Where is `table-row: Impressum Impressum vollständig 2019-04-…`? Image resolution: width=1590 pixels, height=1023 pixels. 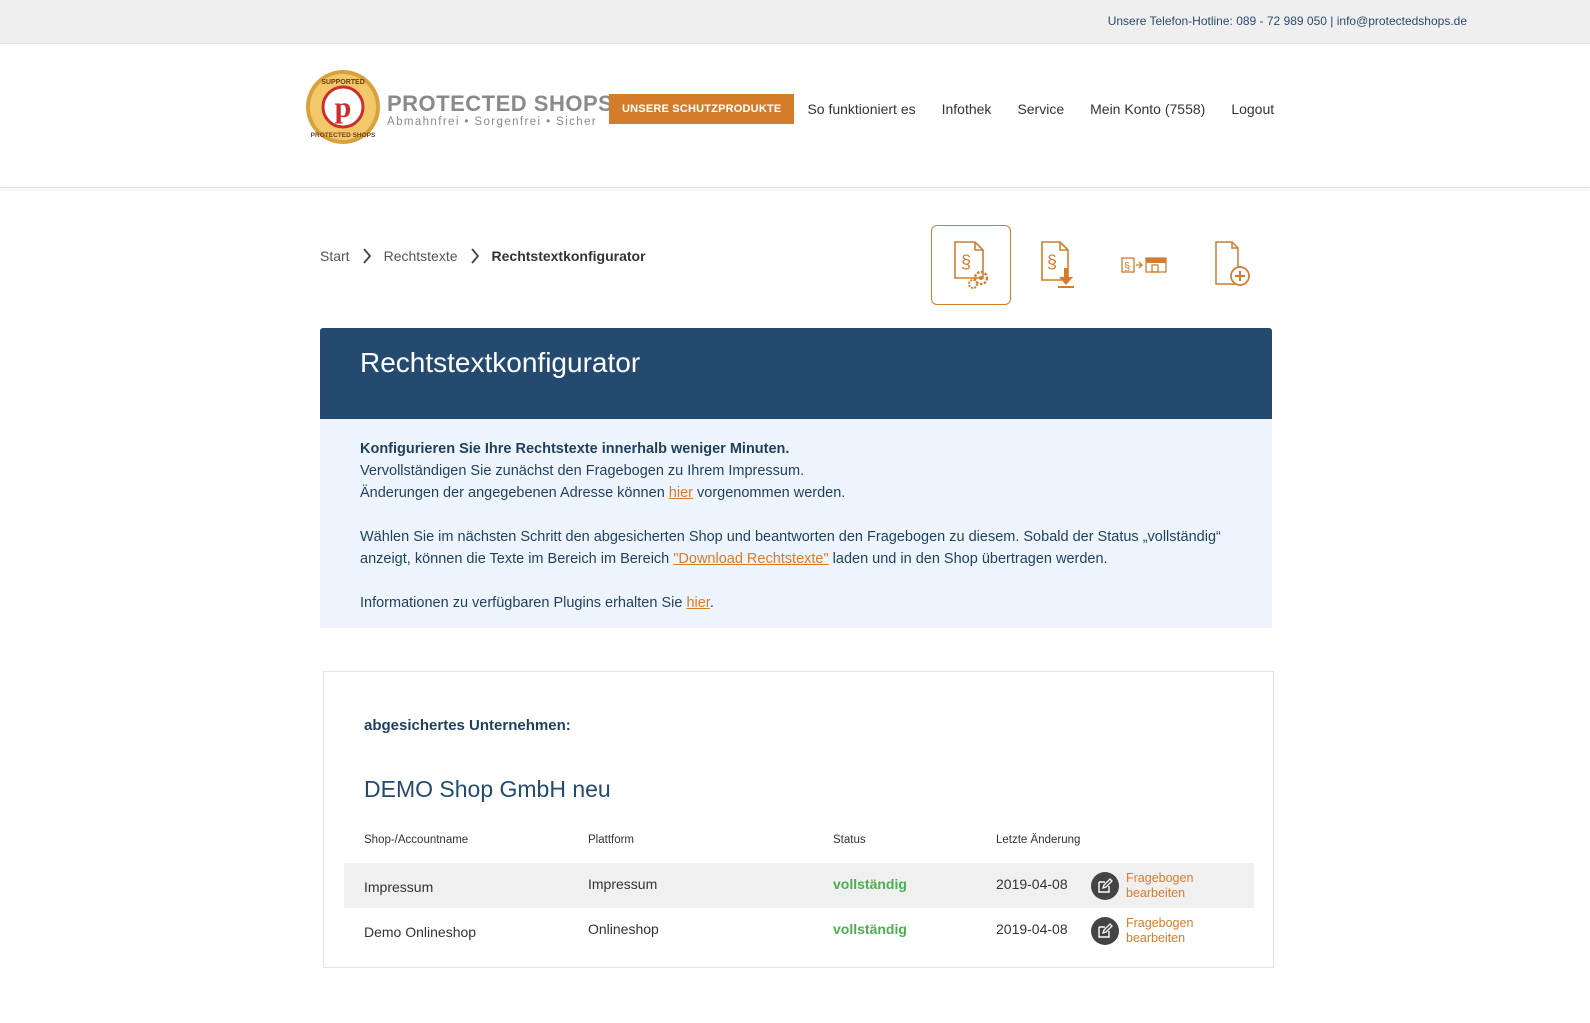
table-row: Impressum Impressum vollständig 2019-04-… is located at coordinates (799, 885).